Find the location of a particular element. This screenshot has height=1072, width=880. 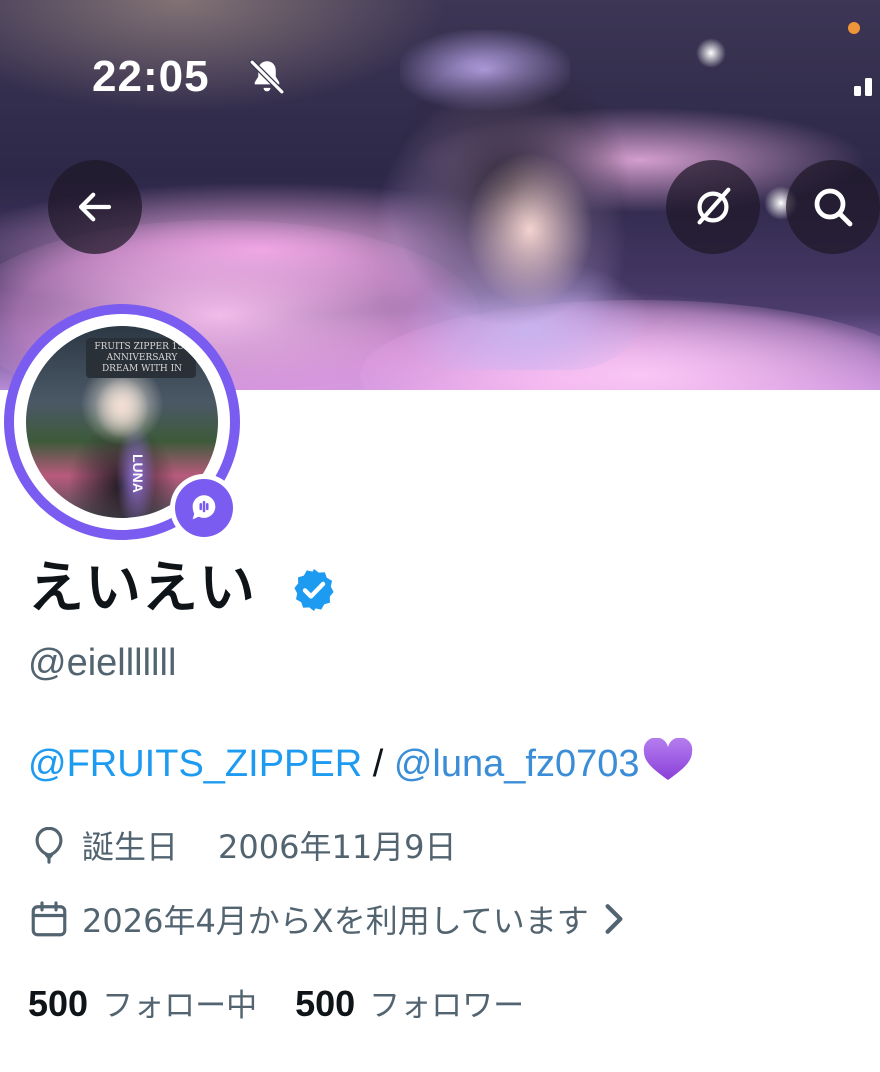

verified-badge-icon is located at coordinates (314, 590).